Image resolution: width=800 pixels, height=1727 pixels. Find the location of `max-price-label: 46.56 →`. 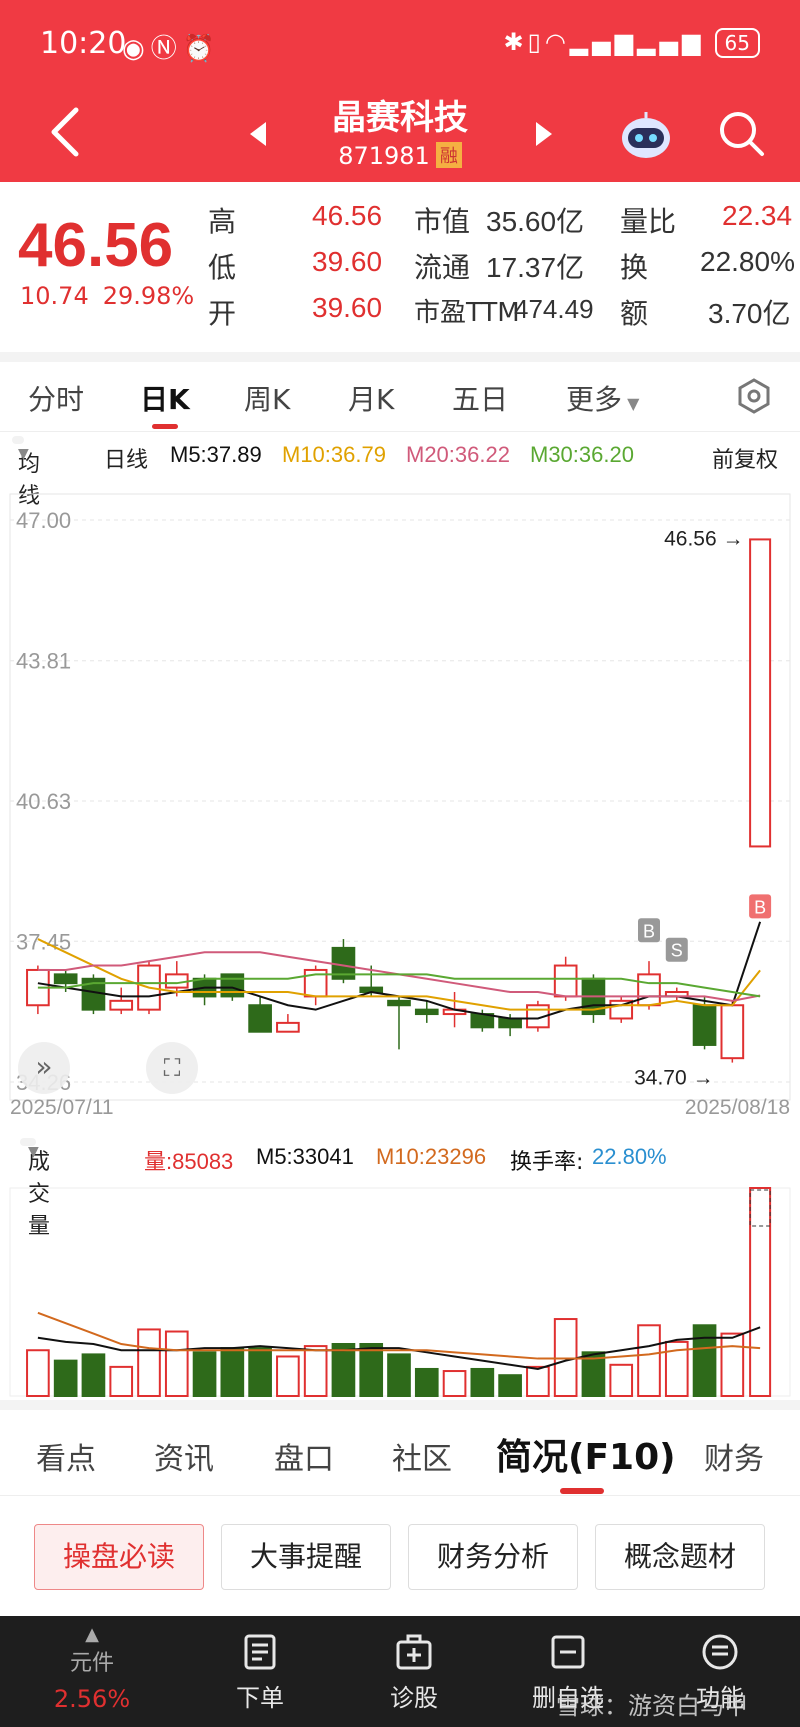

max-price-label: 46.56 → is located at coordinates (703, 538).